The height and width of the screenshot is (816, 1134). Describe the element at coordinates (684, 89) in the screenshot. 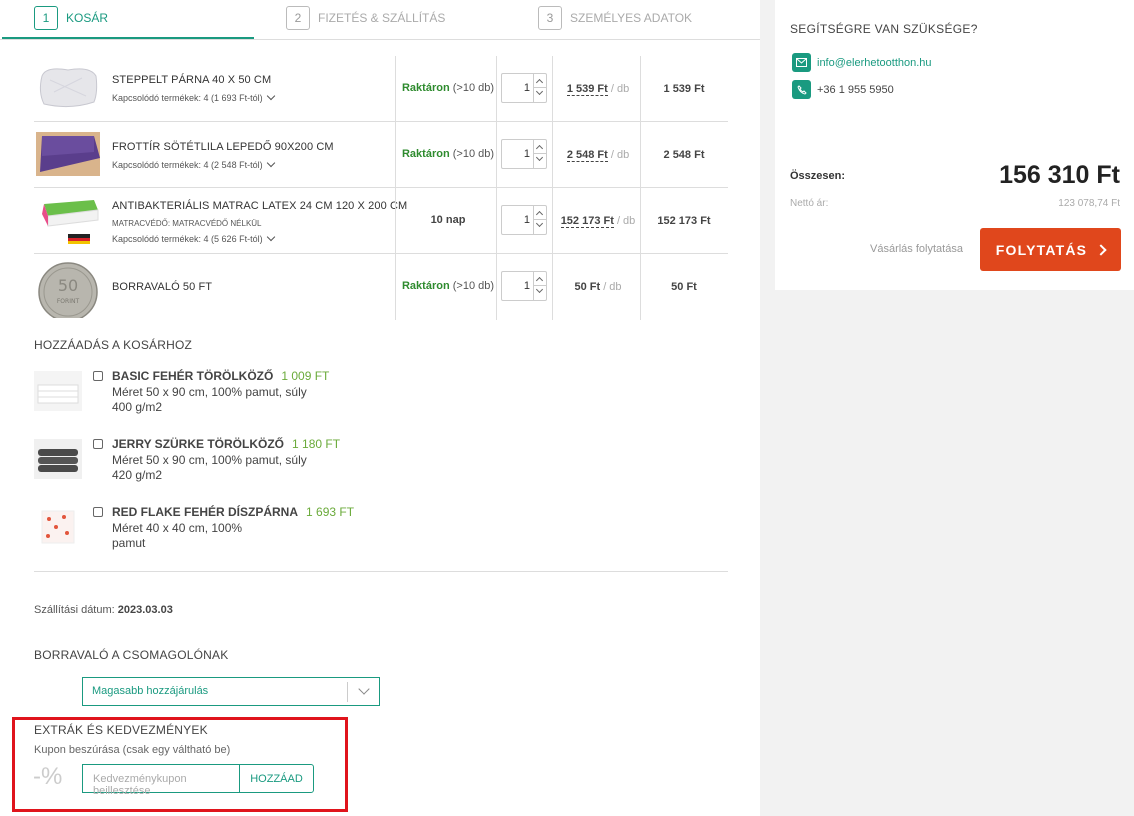

I see `line-total: 1 539 Ft` at that location.